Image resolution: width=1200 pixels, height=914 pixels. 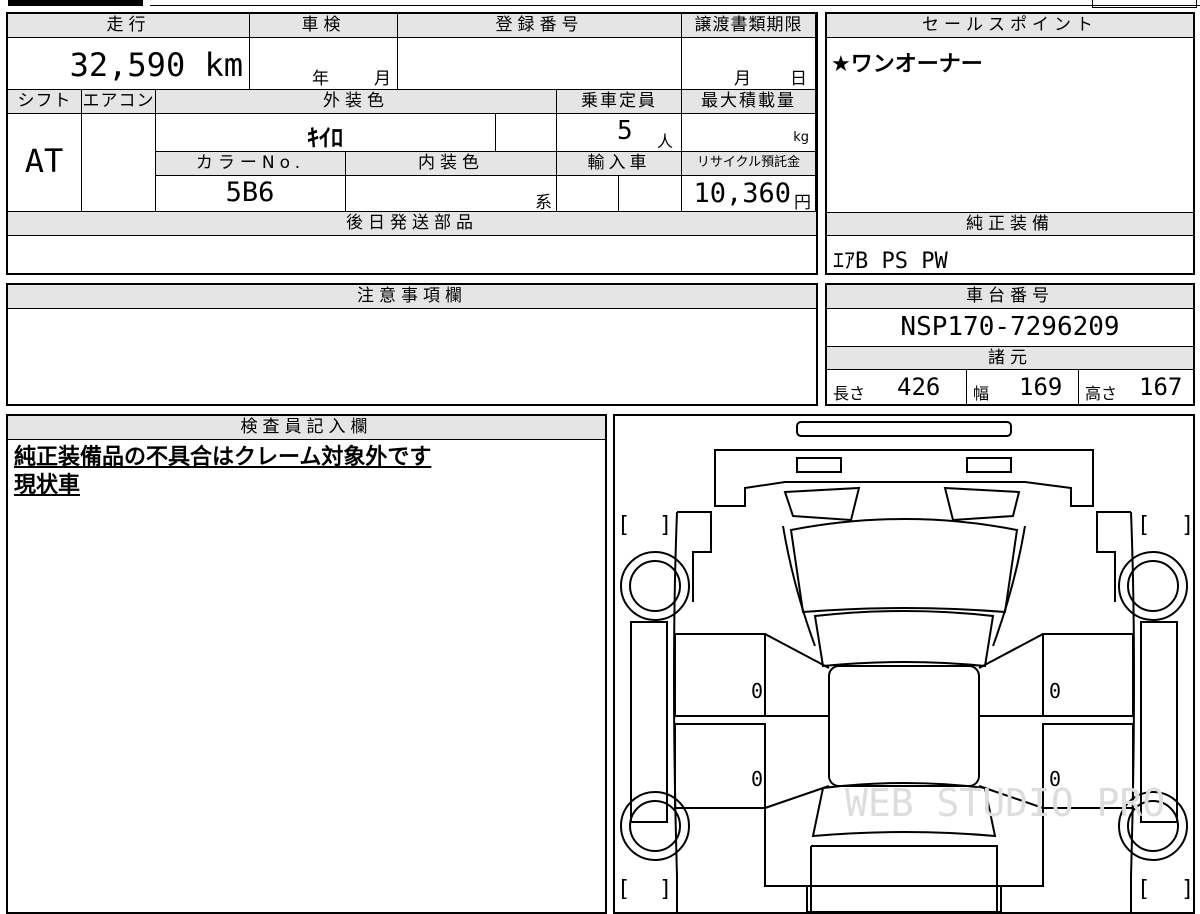 I want to click on max-load-label: 最大積載量, so click(x=749, y=102).